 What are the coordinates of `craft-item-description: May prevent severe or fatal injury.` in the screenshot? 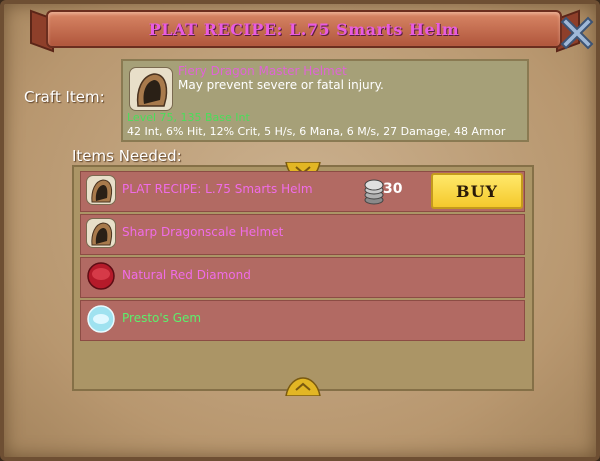 It's located at (281, 85).